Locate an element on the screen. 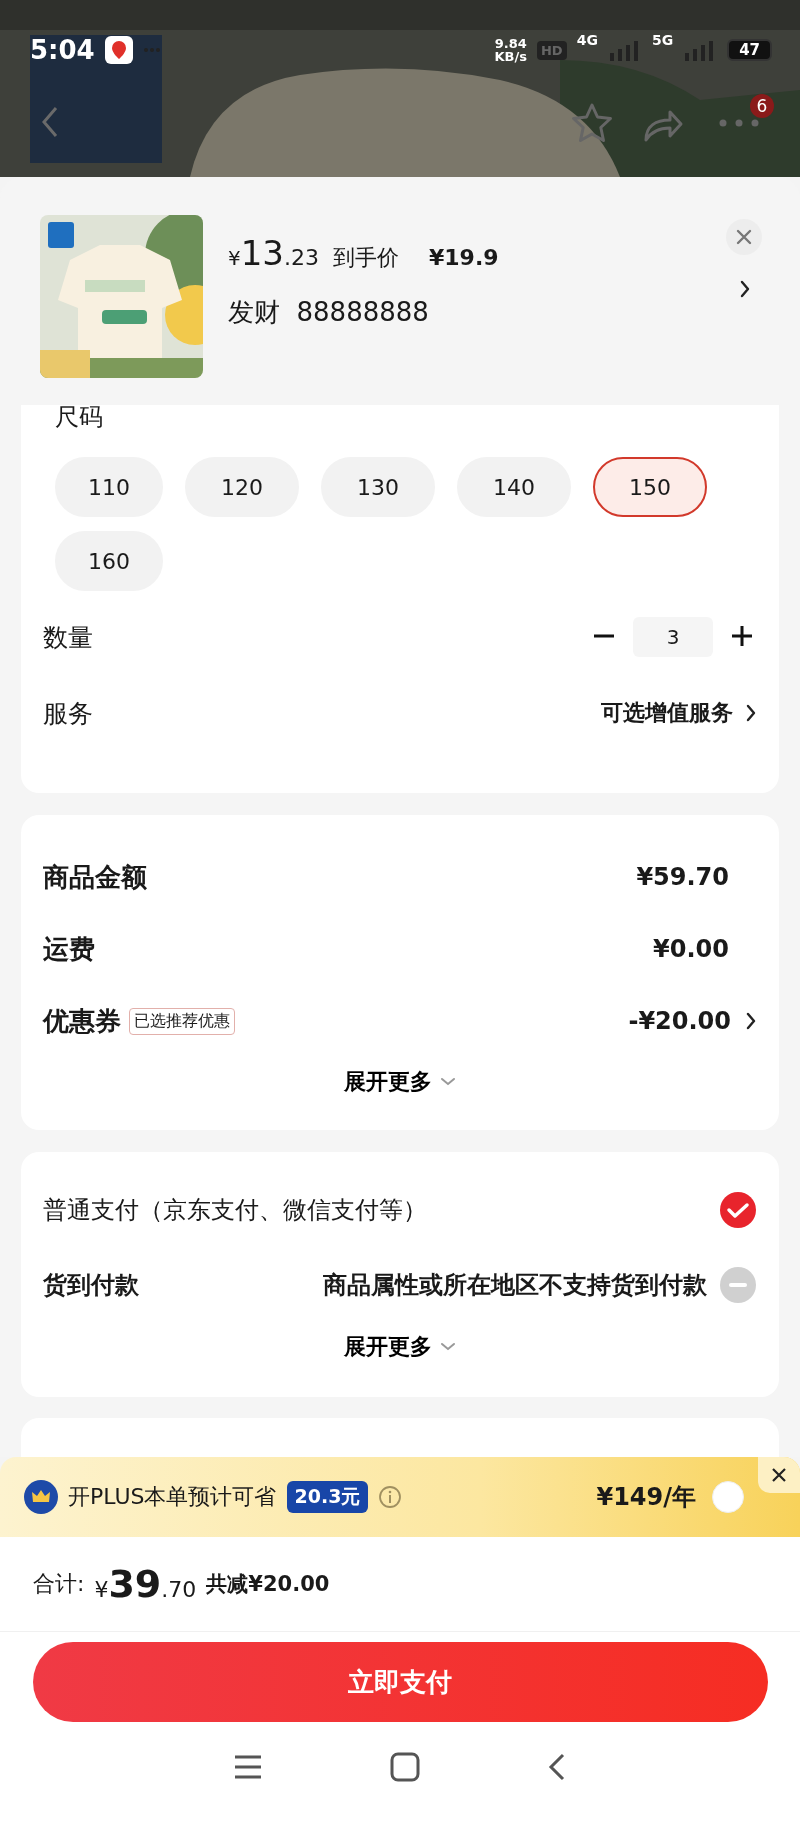 The width and height of the screenshot is (800, 1822). selected-variant: 发财 88888888 is located at coordinates (329, 312).